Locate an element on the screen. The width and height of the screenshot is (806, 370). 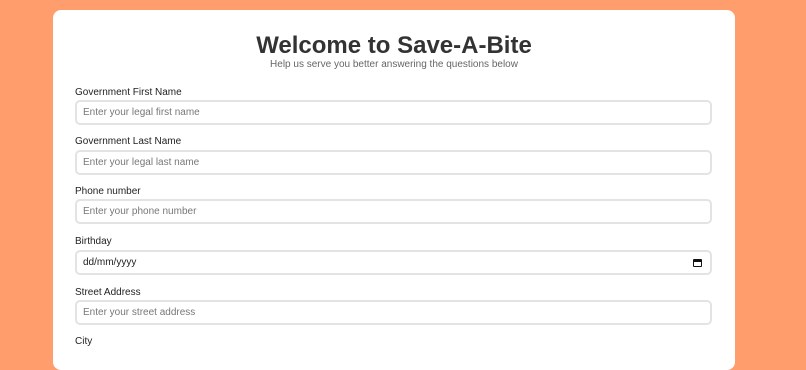
calendar-icon is located at coordinates (697, 262).